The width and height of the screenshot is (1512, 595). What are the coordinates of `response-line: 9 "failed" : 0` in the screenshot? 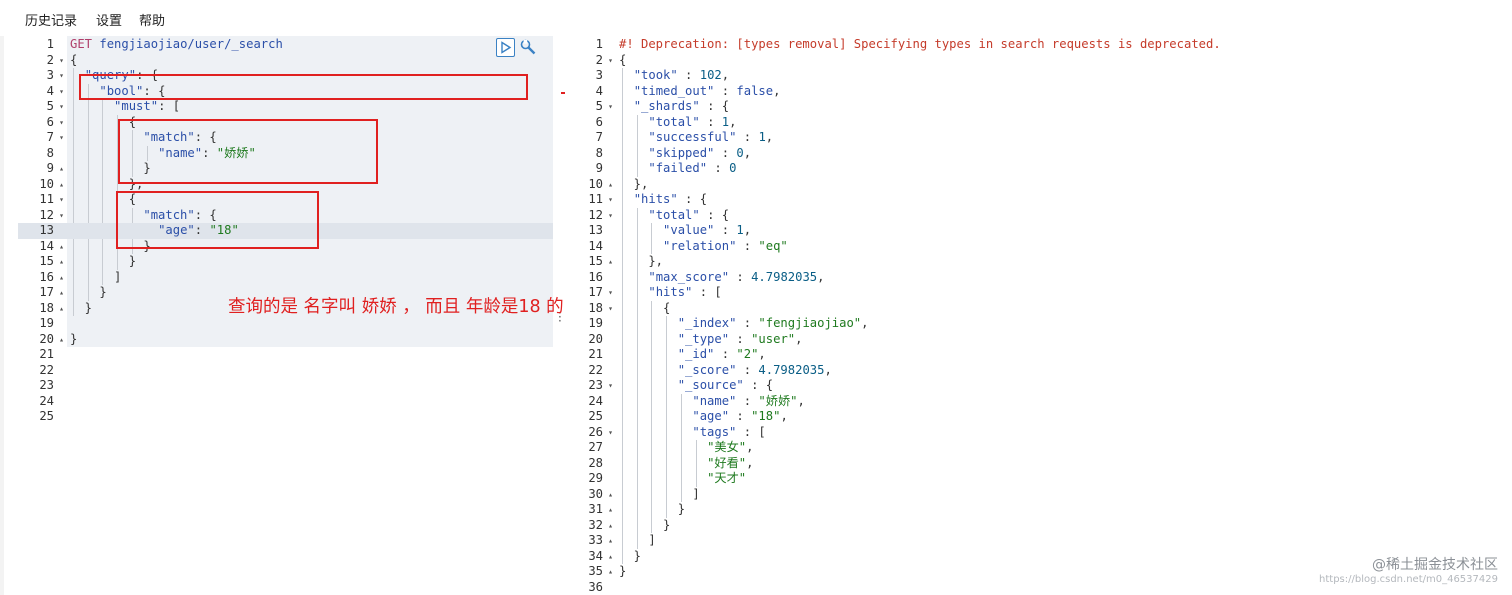 It's located at (1039, 169).